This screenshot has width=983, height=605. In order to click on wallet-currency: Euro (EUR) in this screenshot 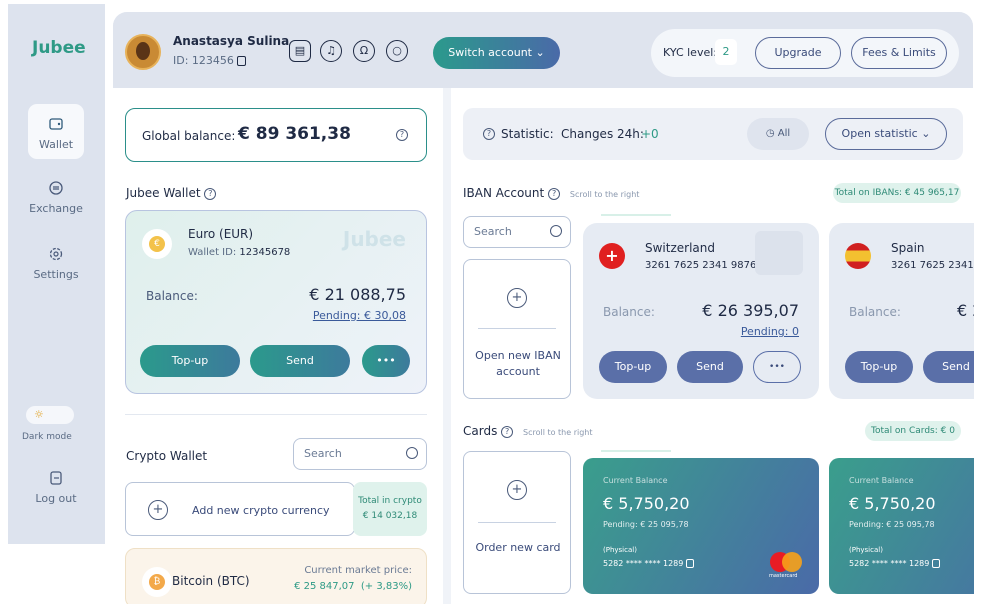, I will do `click(221, 234)`.